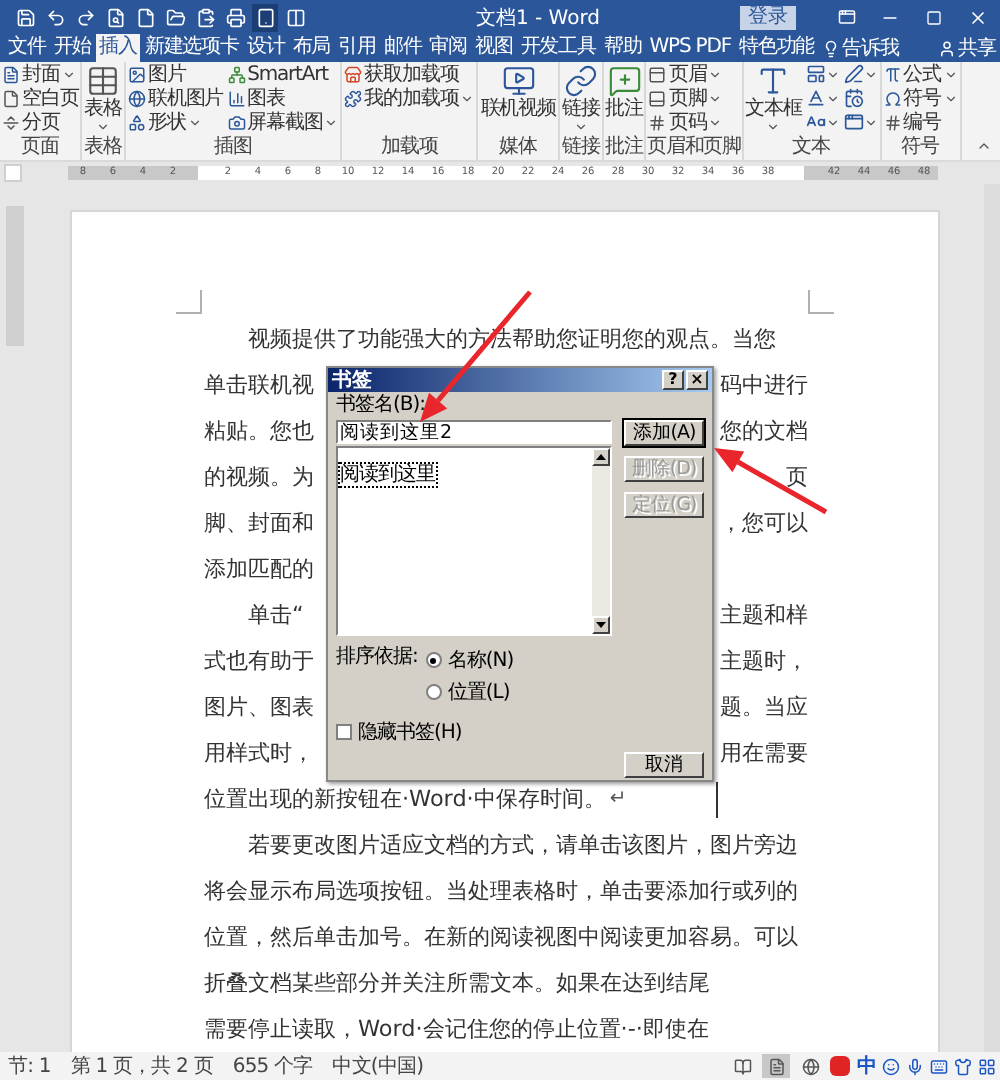 Image resolution: width=1000 pixels, height=1080 pixels. What do you see at coordinates (72, 48) in the screenshot?
I see `ribbon-tab: 开始` at bounding box center [72, 48].